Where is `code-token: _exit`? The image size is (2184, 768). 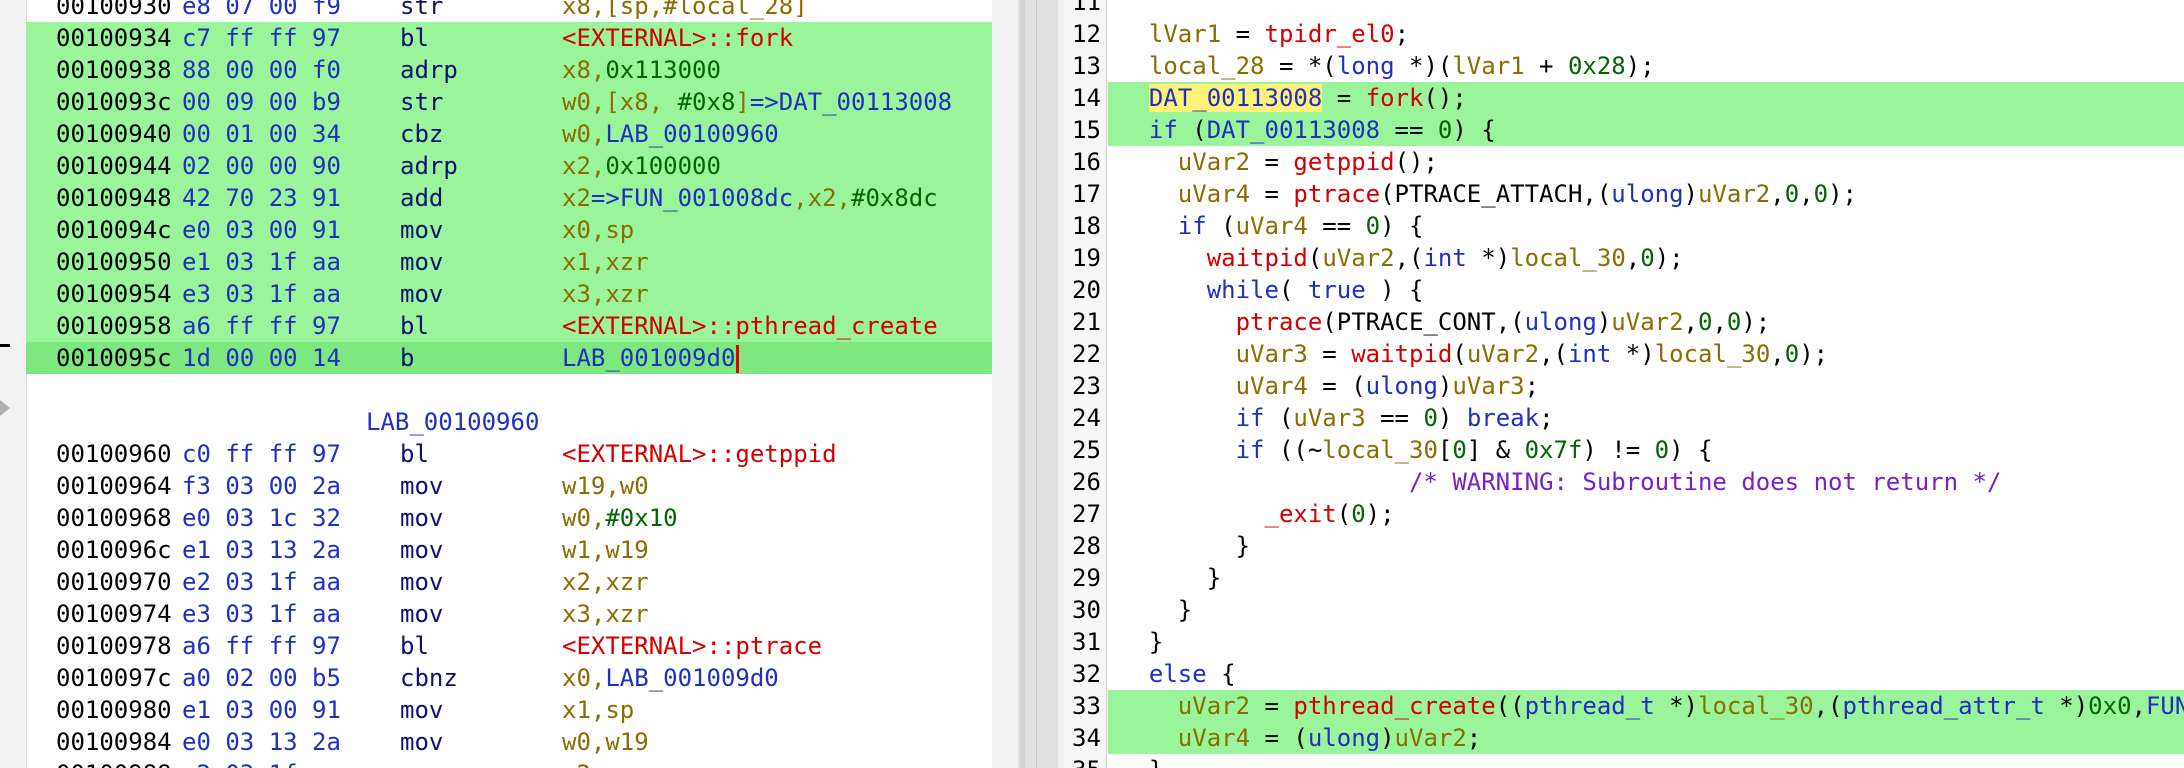
code-token: _exit is located at coordinates (1301, 514).